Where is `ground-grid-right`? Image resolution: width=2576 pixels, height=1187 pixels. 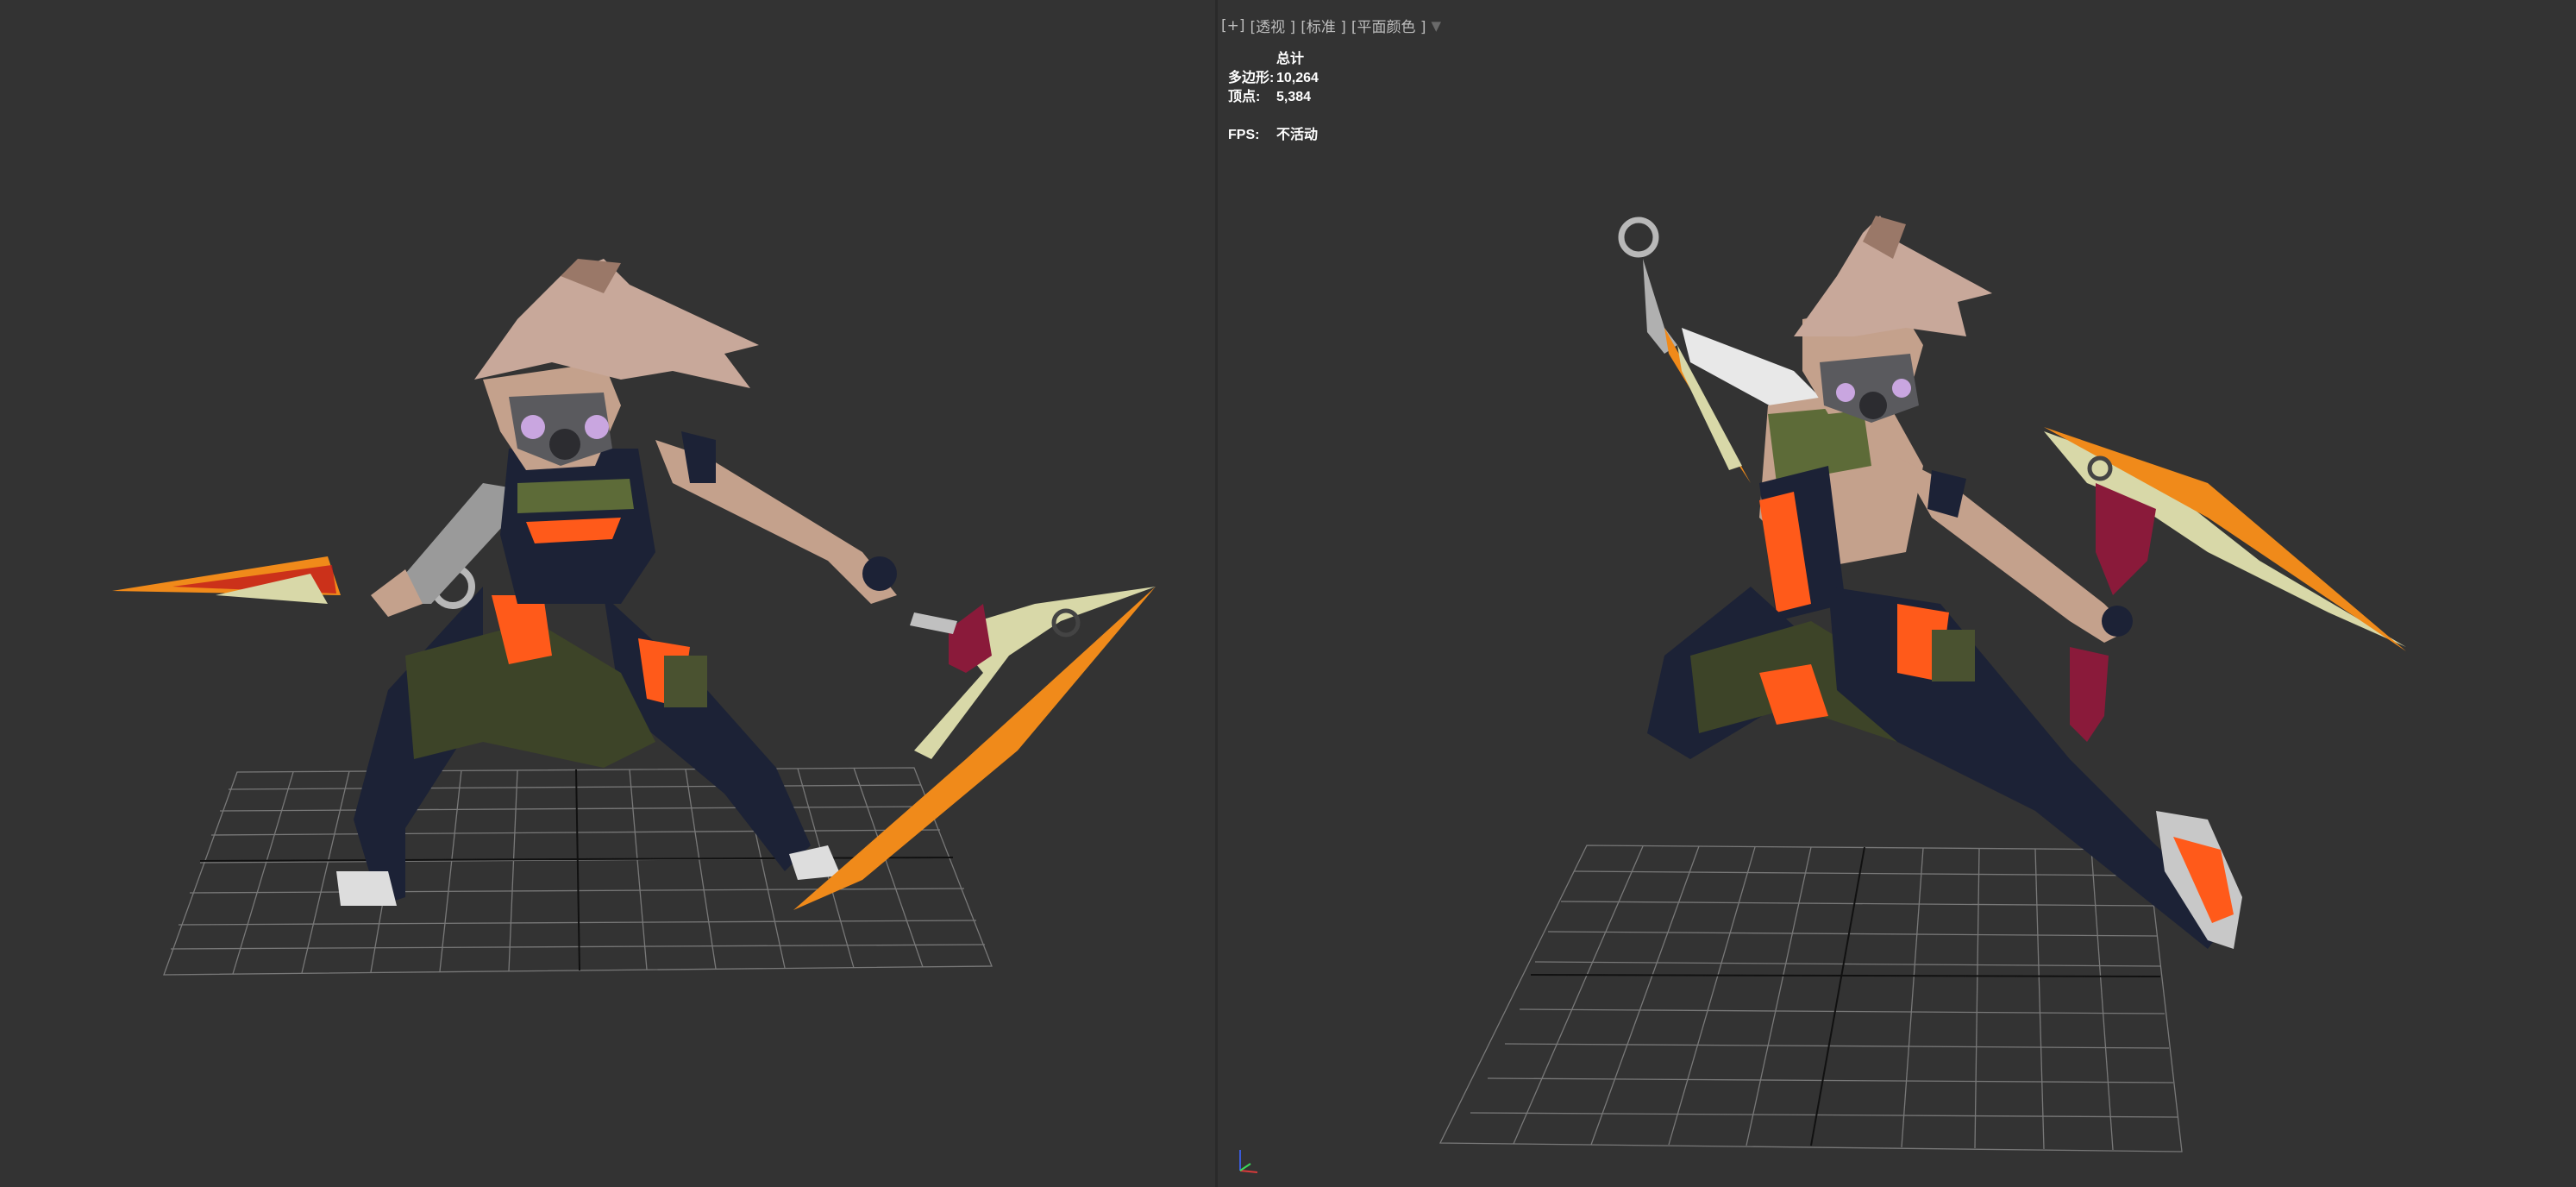 ground-grid-right is located at coordinates (1810, 998).